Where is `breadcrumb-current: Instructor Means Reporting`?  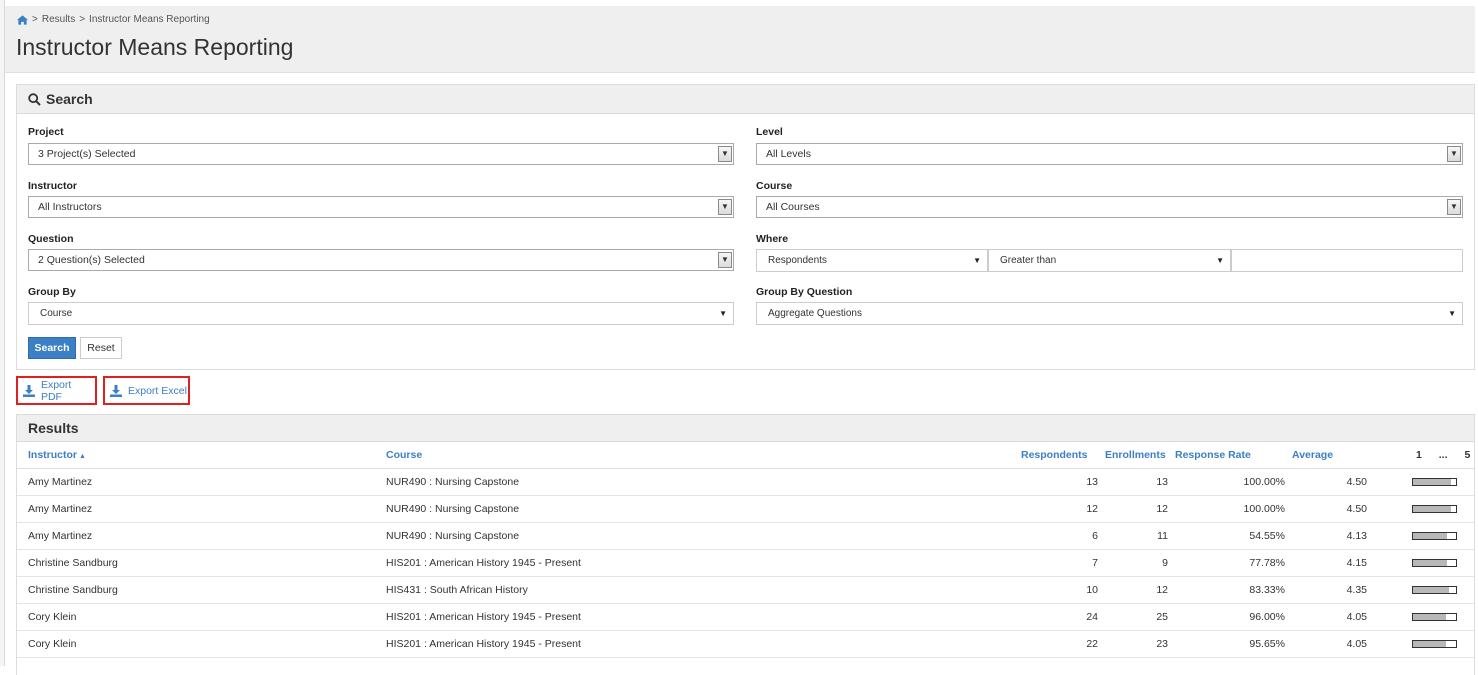 breadcrumb-current: Instructor Means Reporting is located at coordinates (149, 19).